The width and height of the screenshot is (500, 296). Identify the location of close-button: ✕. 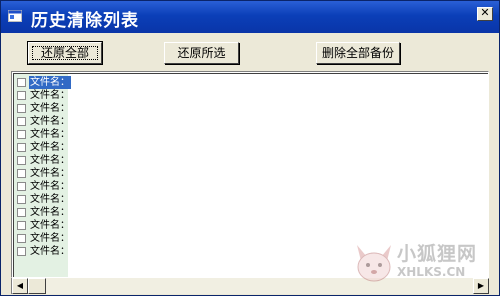
(485, 13).